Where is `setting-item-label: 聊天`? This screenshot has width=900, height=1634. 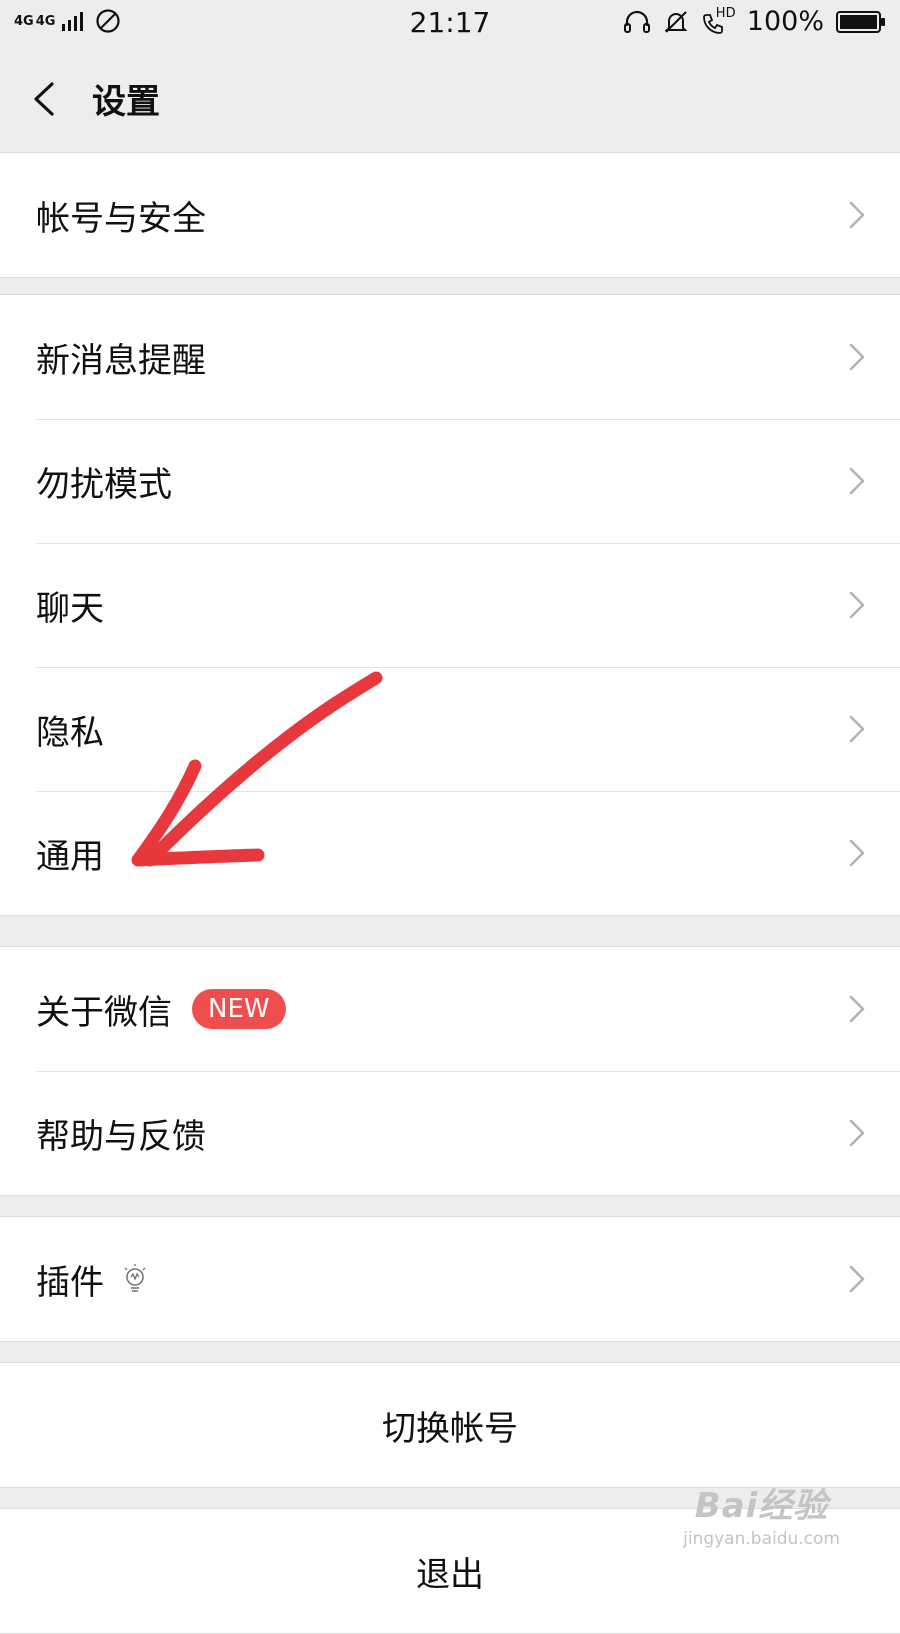 setting-item-label: 聊天 is located at coordinates (70, 608).